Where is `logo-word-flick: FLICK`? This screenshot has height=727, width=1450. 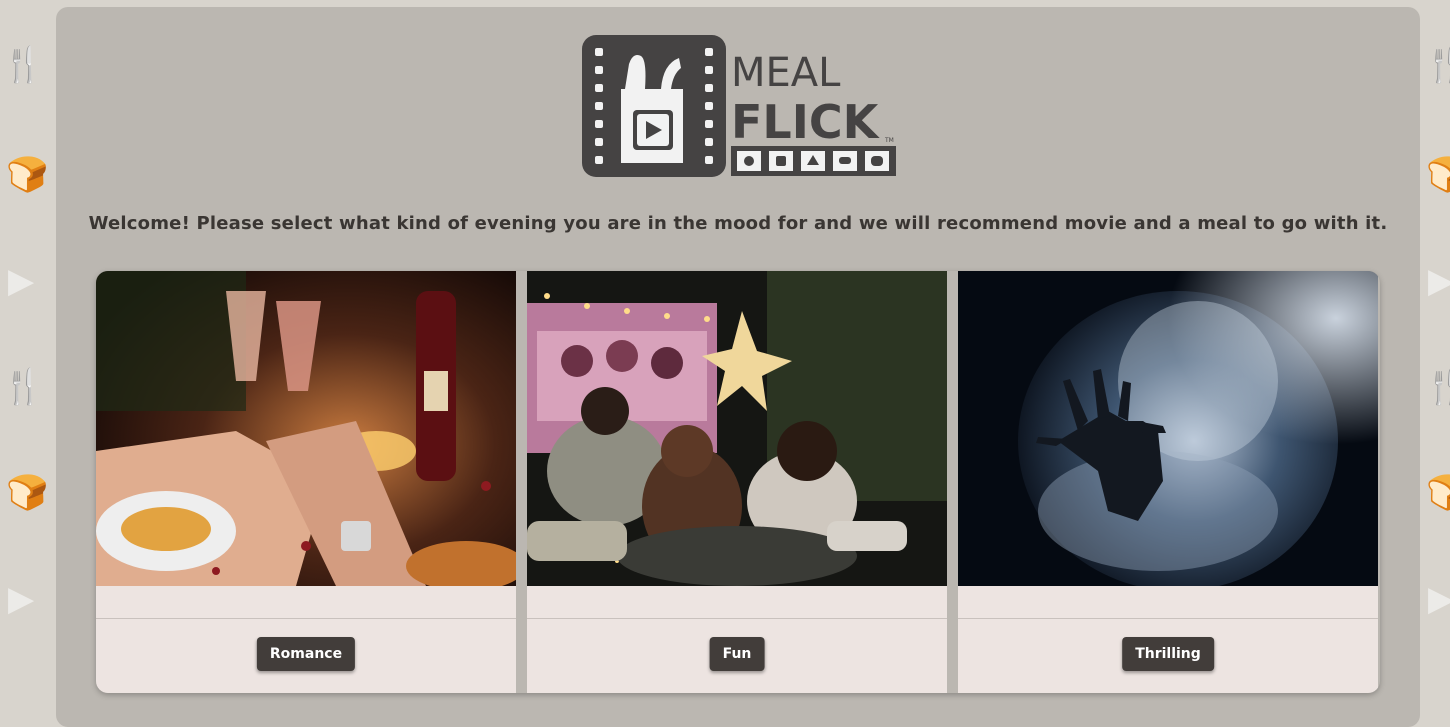
logo-word-flick: FLICK is located at coordinates (806, 122).